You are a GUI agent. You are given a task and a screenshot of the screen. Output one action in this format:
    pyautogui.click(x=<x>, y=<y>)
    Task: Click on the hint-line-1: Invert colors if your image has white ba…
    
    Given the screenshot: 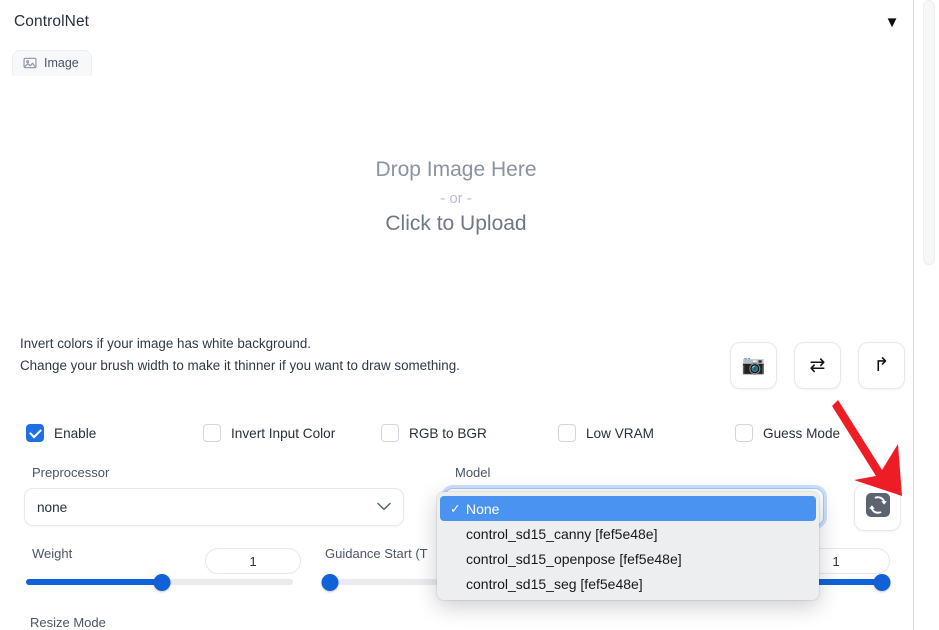 What is the action you would take?
    pyautogui.click(x=166, y=343)
    